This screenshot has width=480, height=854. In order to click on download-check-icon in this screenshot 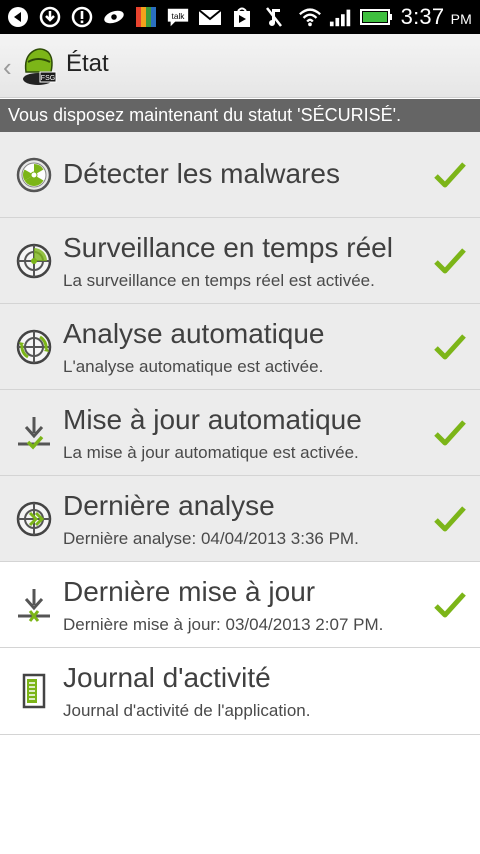, I will do `click(34, 433)`.